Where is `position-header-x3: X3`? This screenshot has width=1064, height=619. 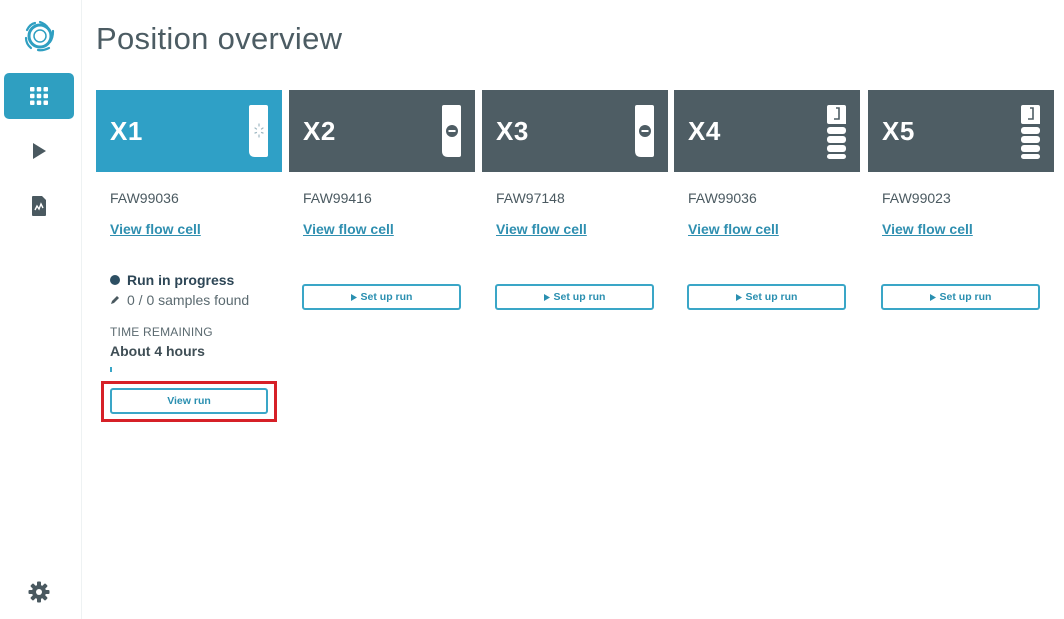 position-header-x3: X3 is located at coordinates (575, 131).